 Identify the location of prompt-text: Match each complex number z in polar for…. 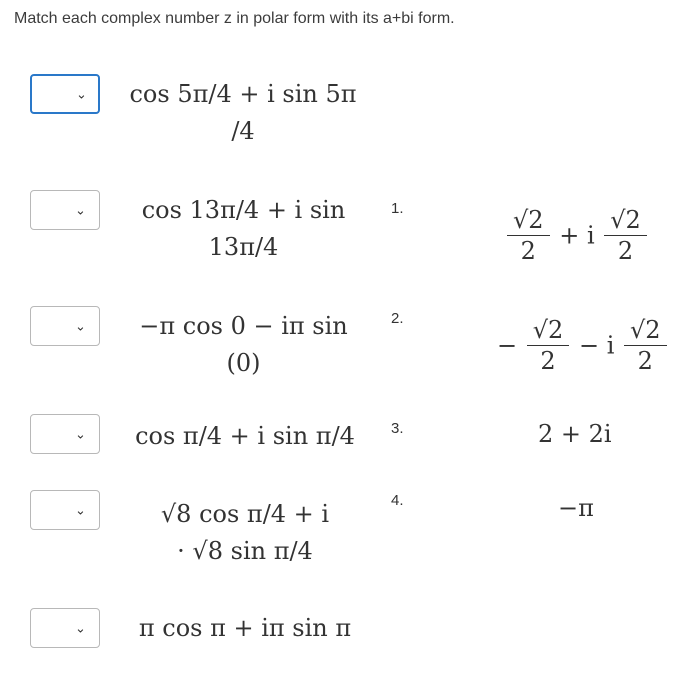
(234, 18).